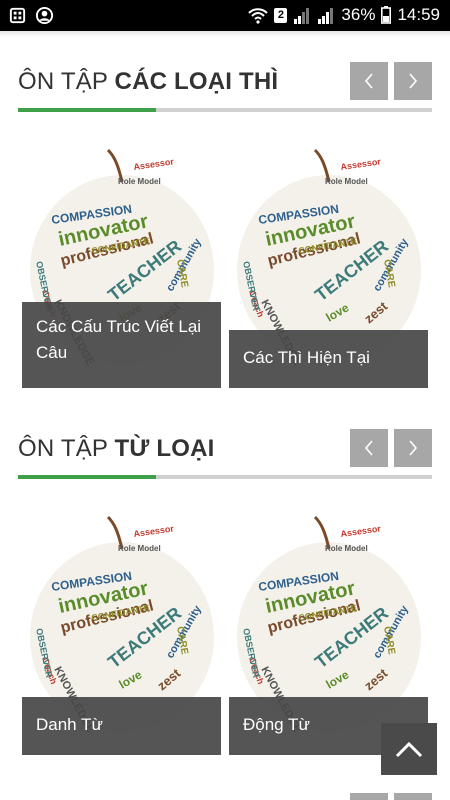  Describe the element at coordinates (413, 796) in the screenshot. I see `next-section-next-button-peek` at that location.